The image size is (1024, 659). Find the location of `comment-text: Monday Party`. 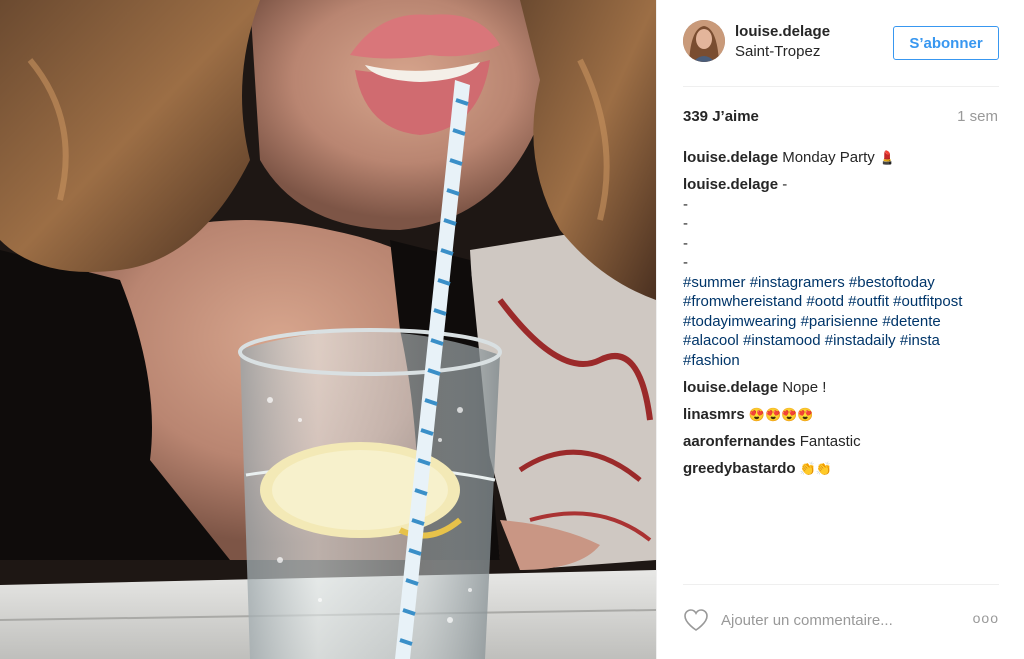

comment-text: Monday Party is located at coordinates (828, 157).